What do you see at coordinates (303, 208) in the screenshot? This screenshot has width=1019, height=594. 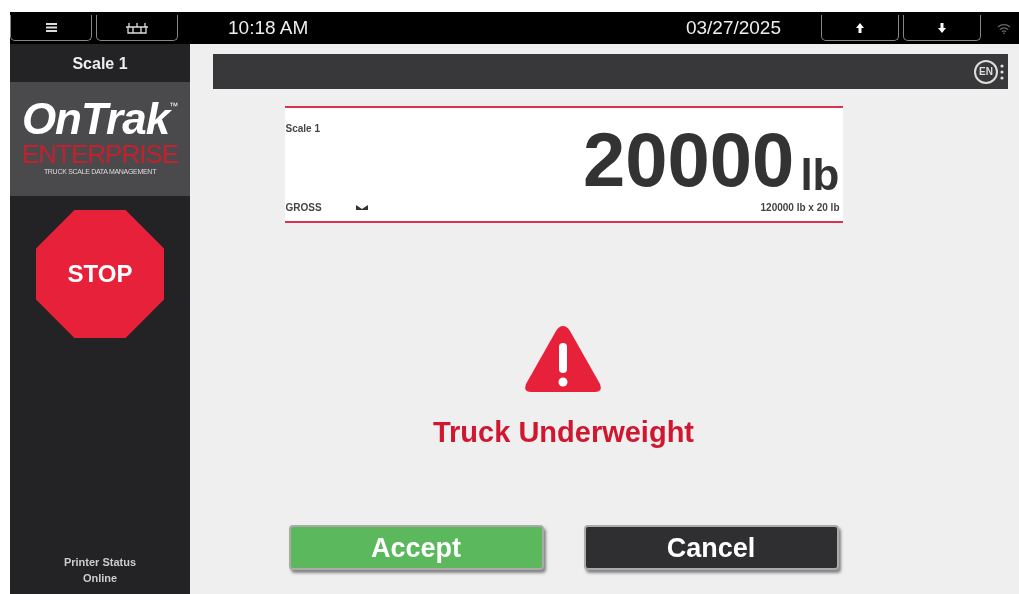 I see `weigh-mode: GROSS` at bounding box center [303, 208].